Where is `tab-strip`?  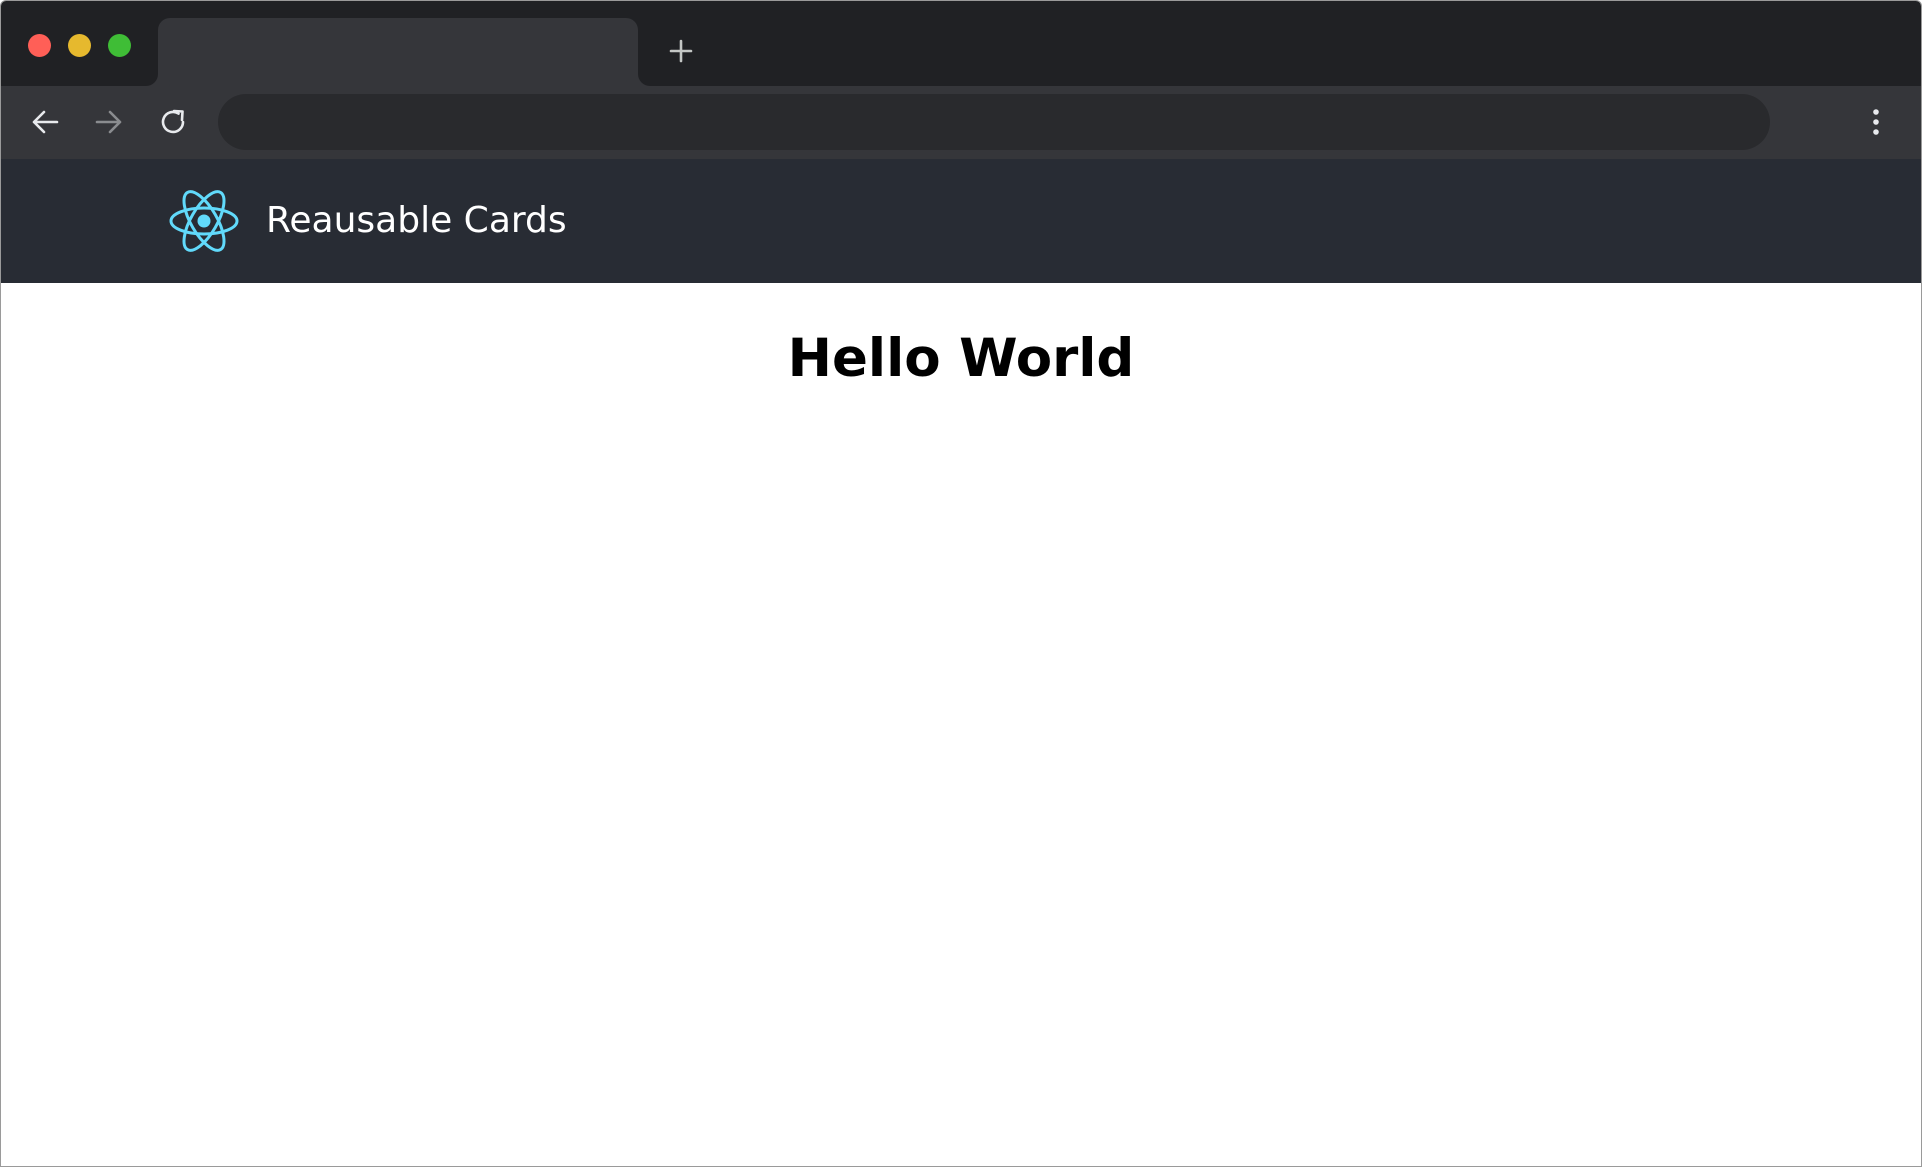
tab-strip is located at coordinates (961, 43).